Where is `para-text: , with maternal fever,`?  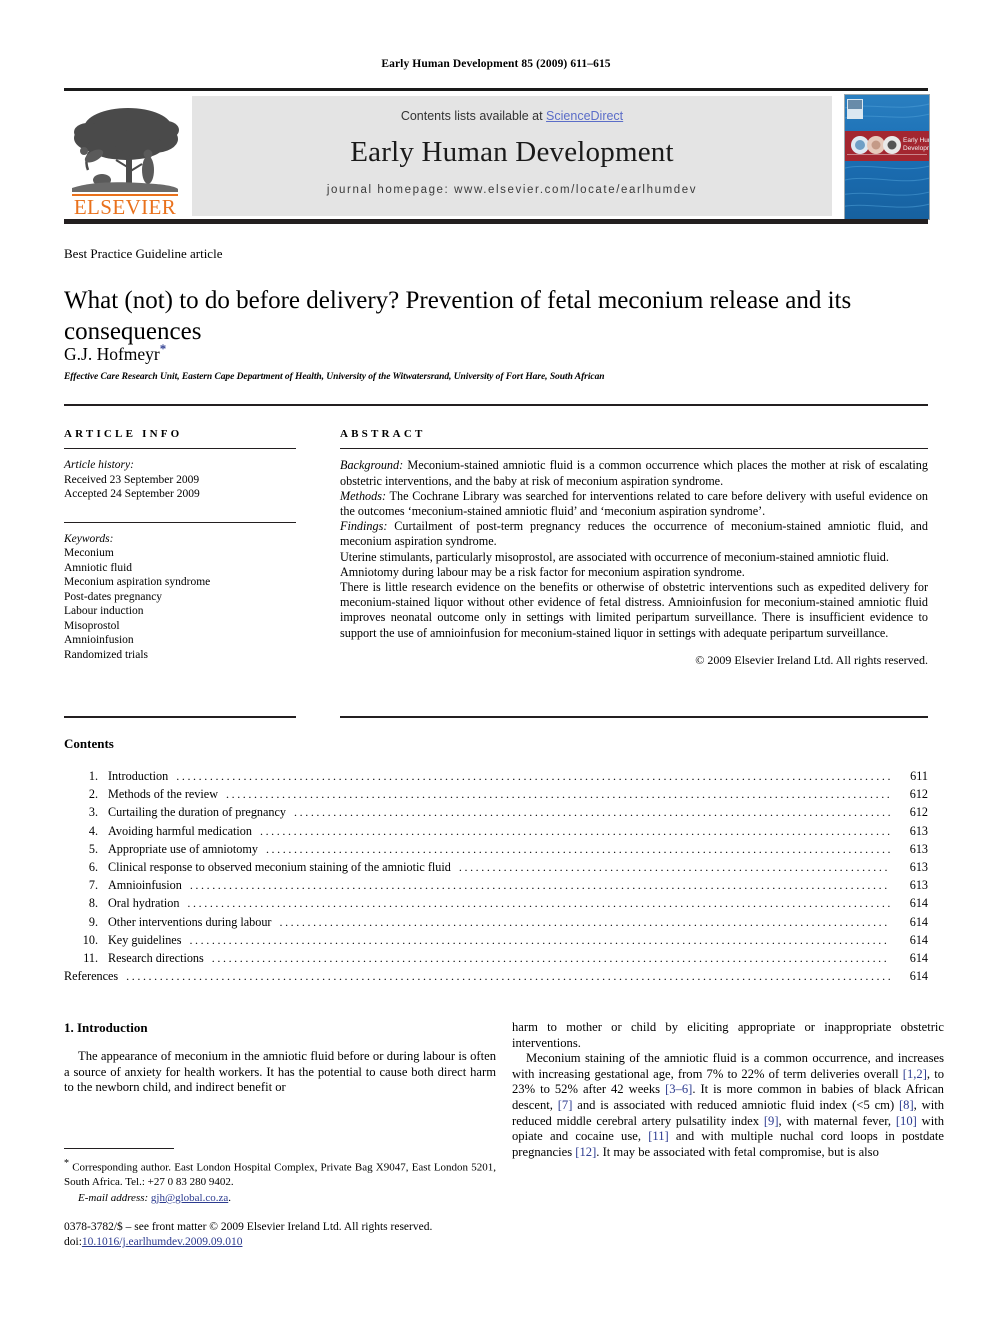 para-text: , with maternal fever, is located at coordinates (837, 1120).